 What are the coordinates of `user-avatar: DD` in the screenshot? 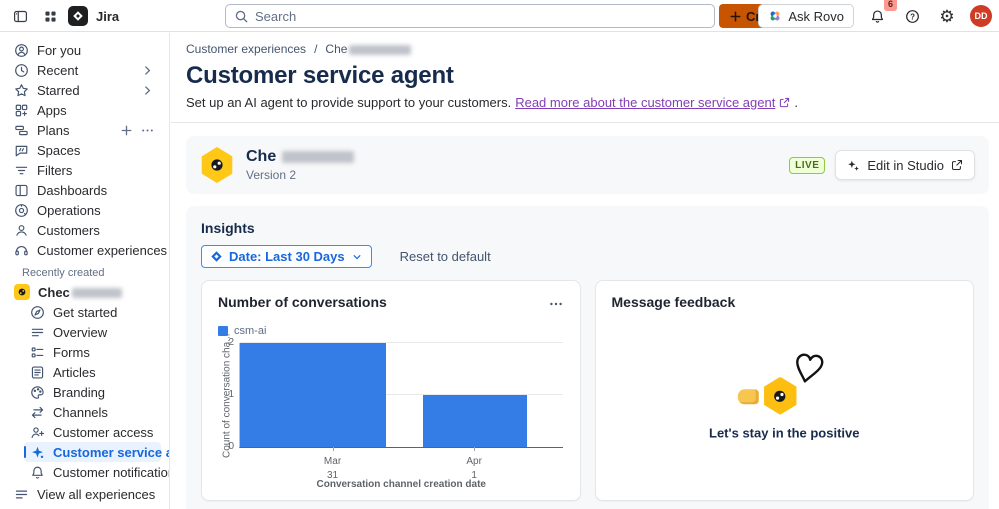 It's located at (981, 16).